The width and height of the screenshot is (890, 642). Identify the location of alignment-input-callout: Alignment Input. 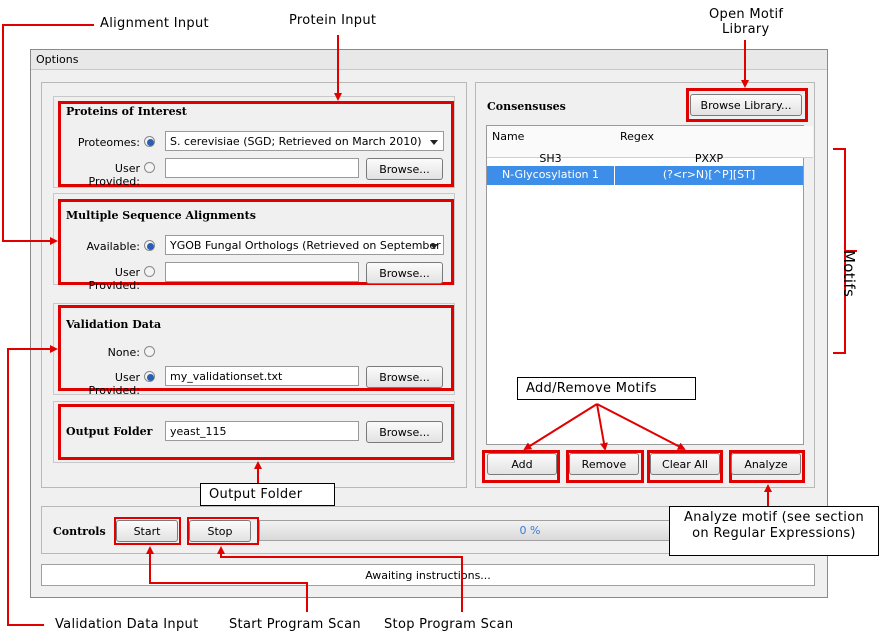
(154, 23).